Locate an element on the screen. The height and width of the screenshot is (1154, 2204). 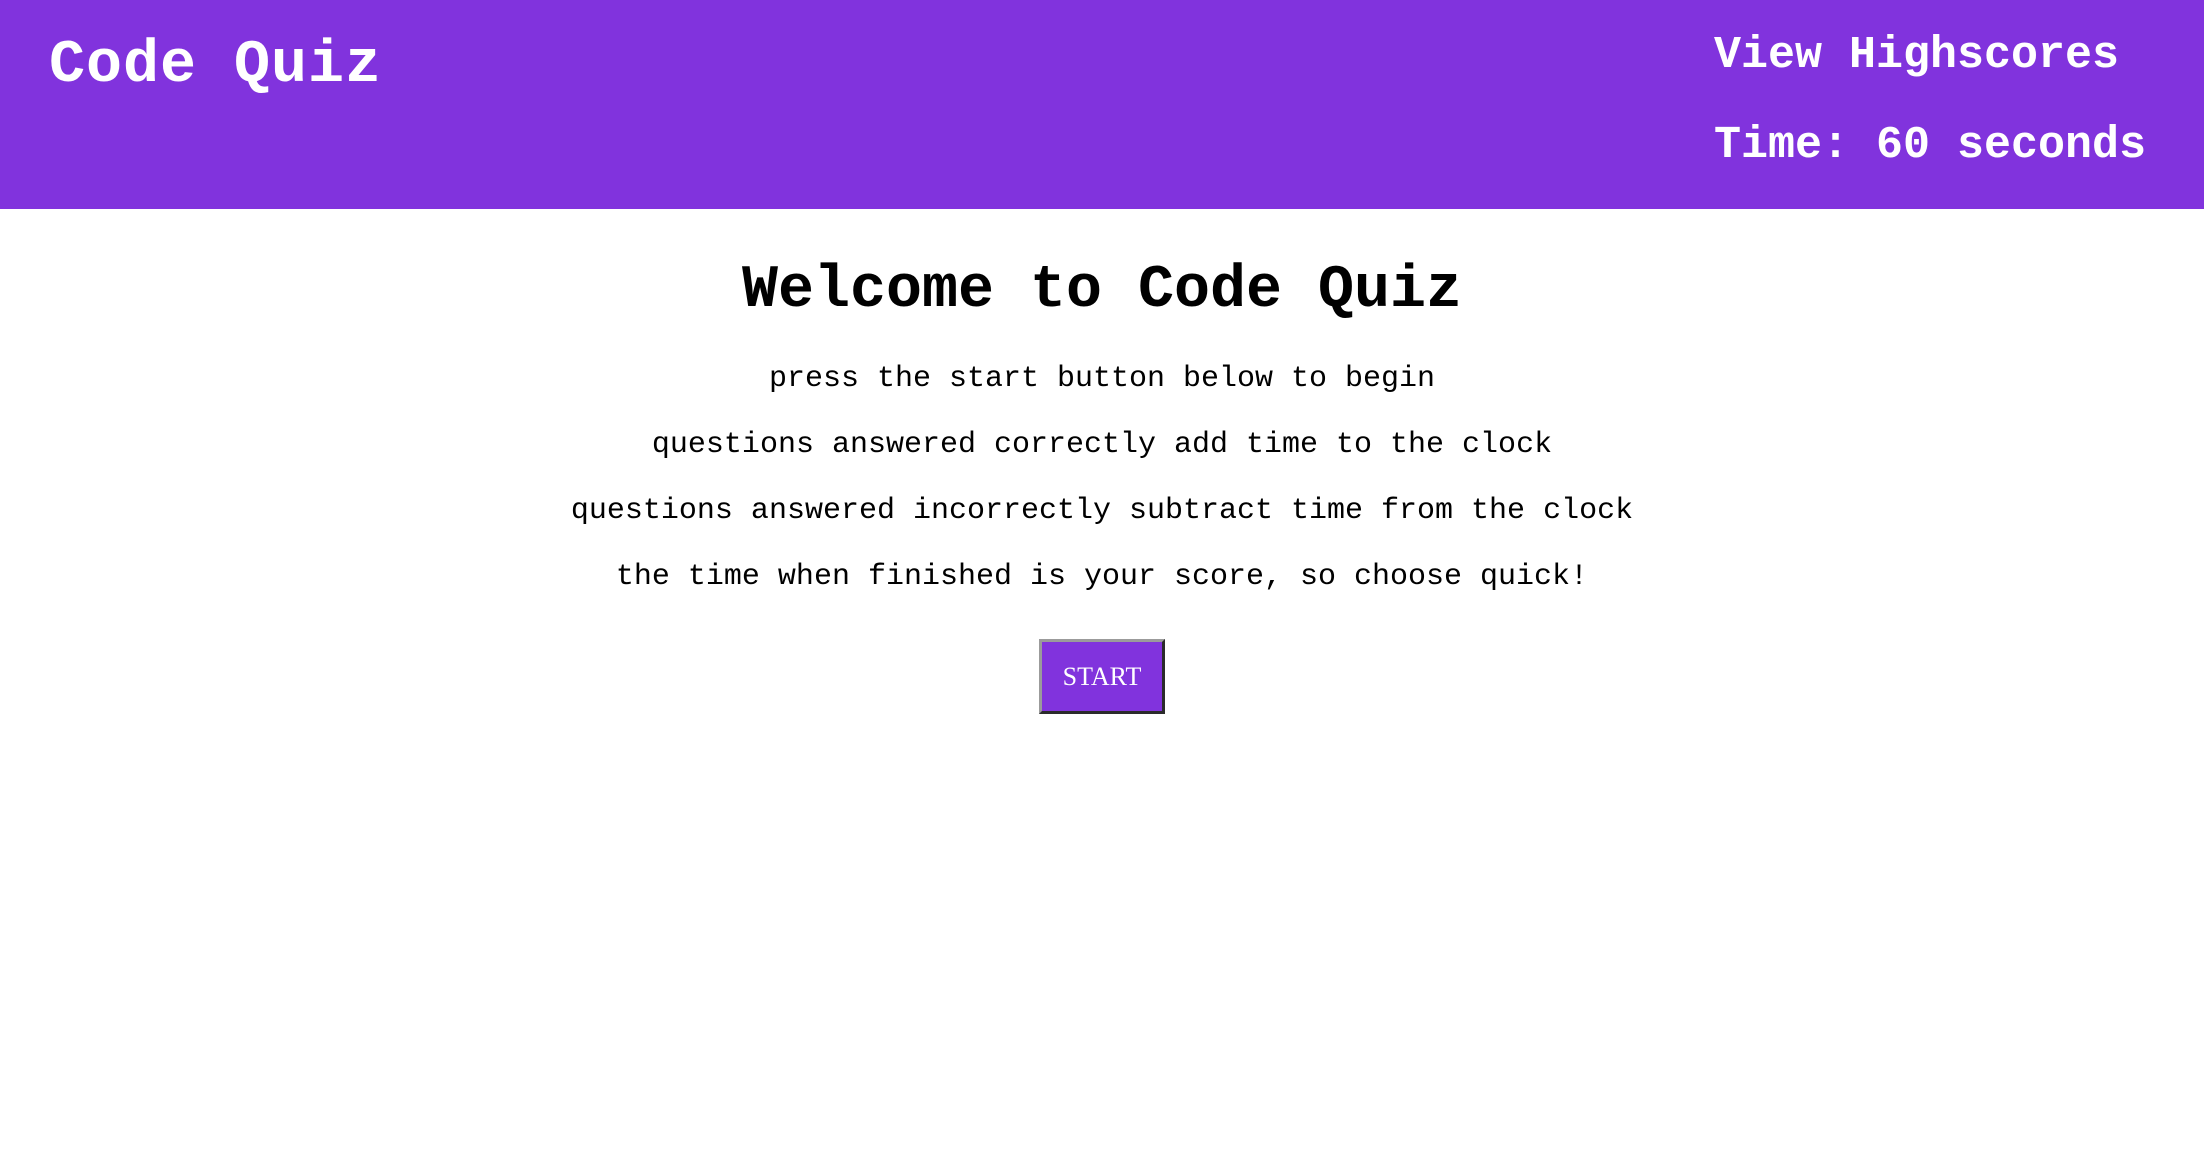
instruction-item: press the start button below to begin is located at coordinates (1102, 379).